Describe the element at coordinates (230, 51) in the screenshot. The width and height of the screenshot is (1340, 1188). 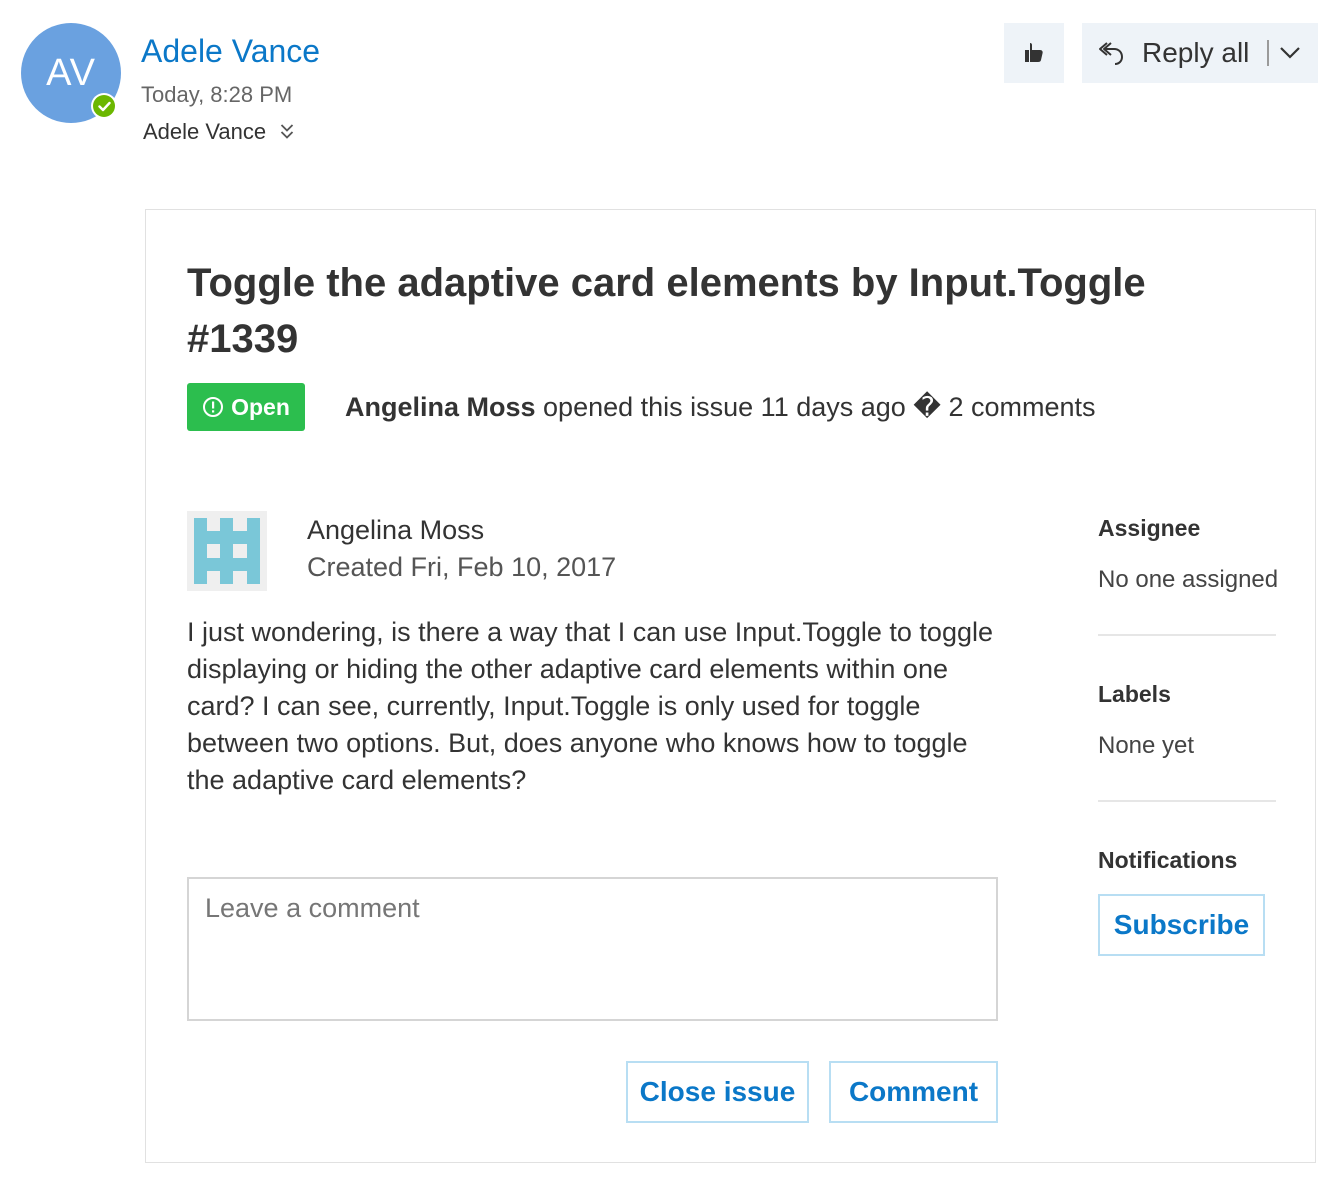
I see `sender-name-link: Adele Vance` at that location.